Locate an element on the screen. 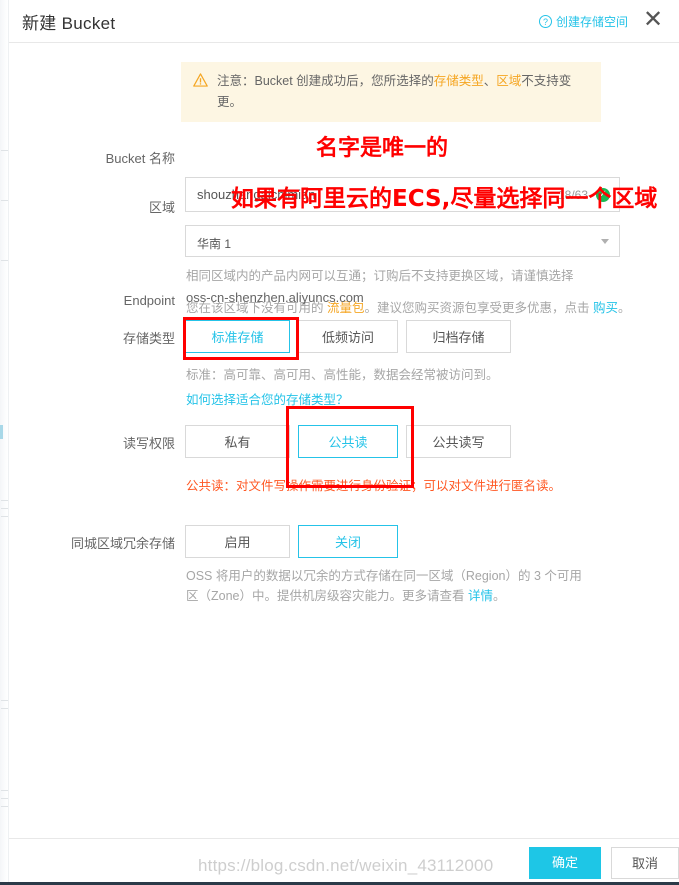  acl-warning-text: 公共读：对文件写操作需要进行身份验证；可以对文件进行匿名读。 is located at coordinates (374, 486).